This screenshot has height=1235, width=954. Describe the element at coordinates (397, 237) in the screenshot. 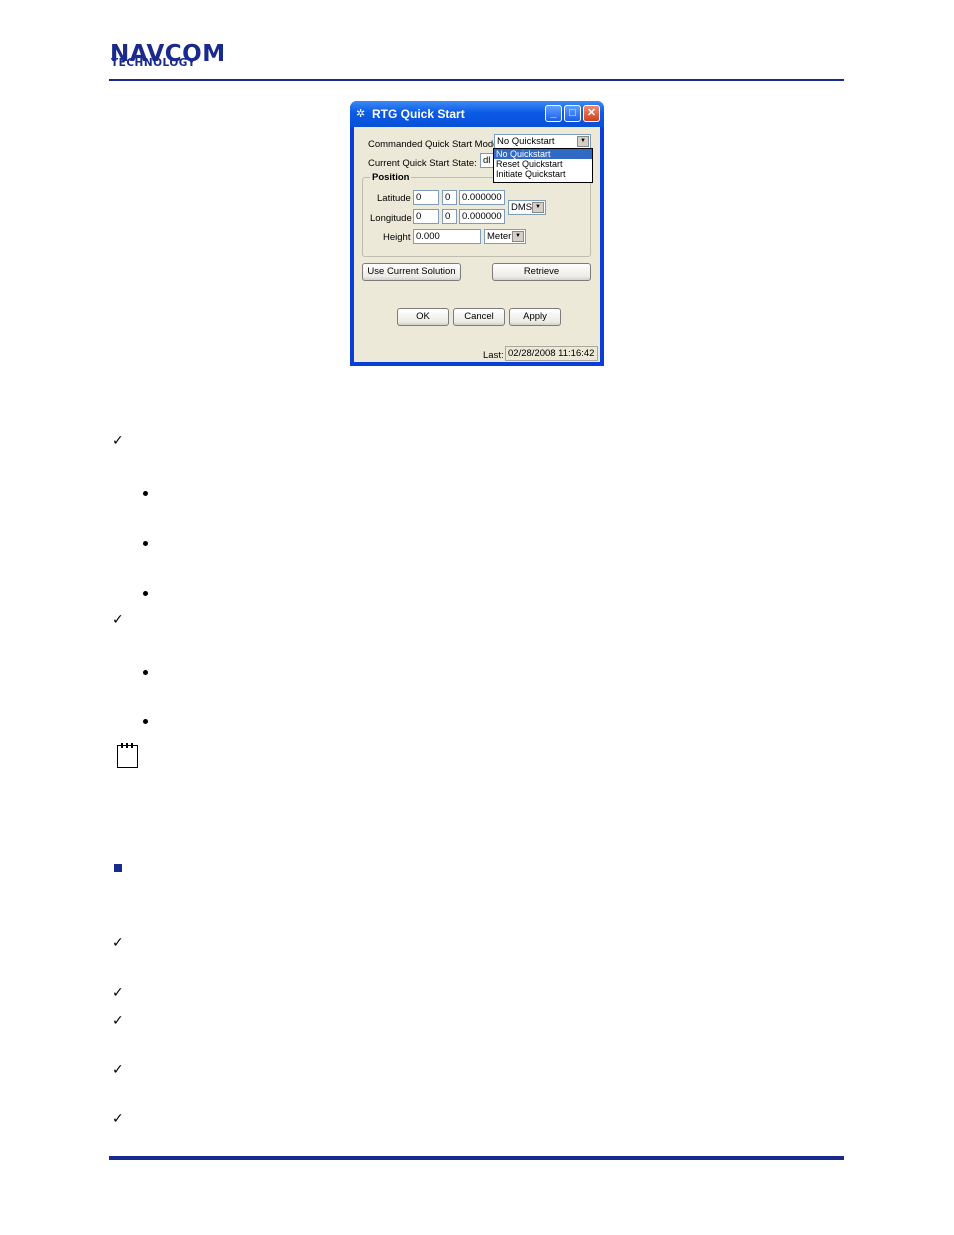

I see `height-label: Height` at that location.